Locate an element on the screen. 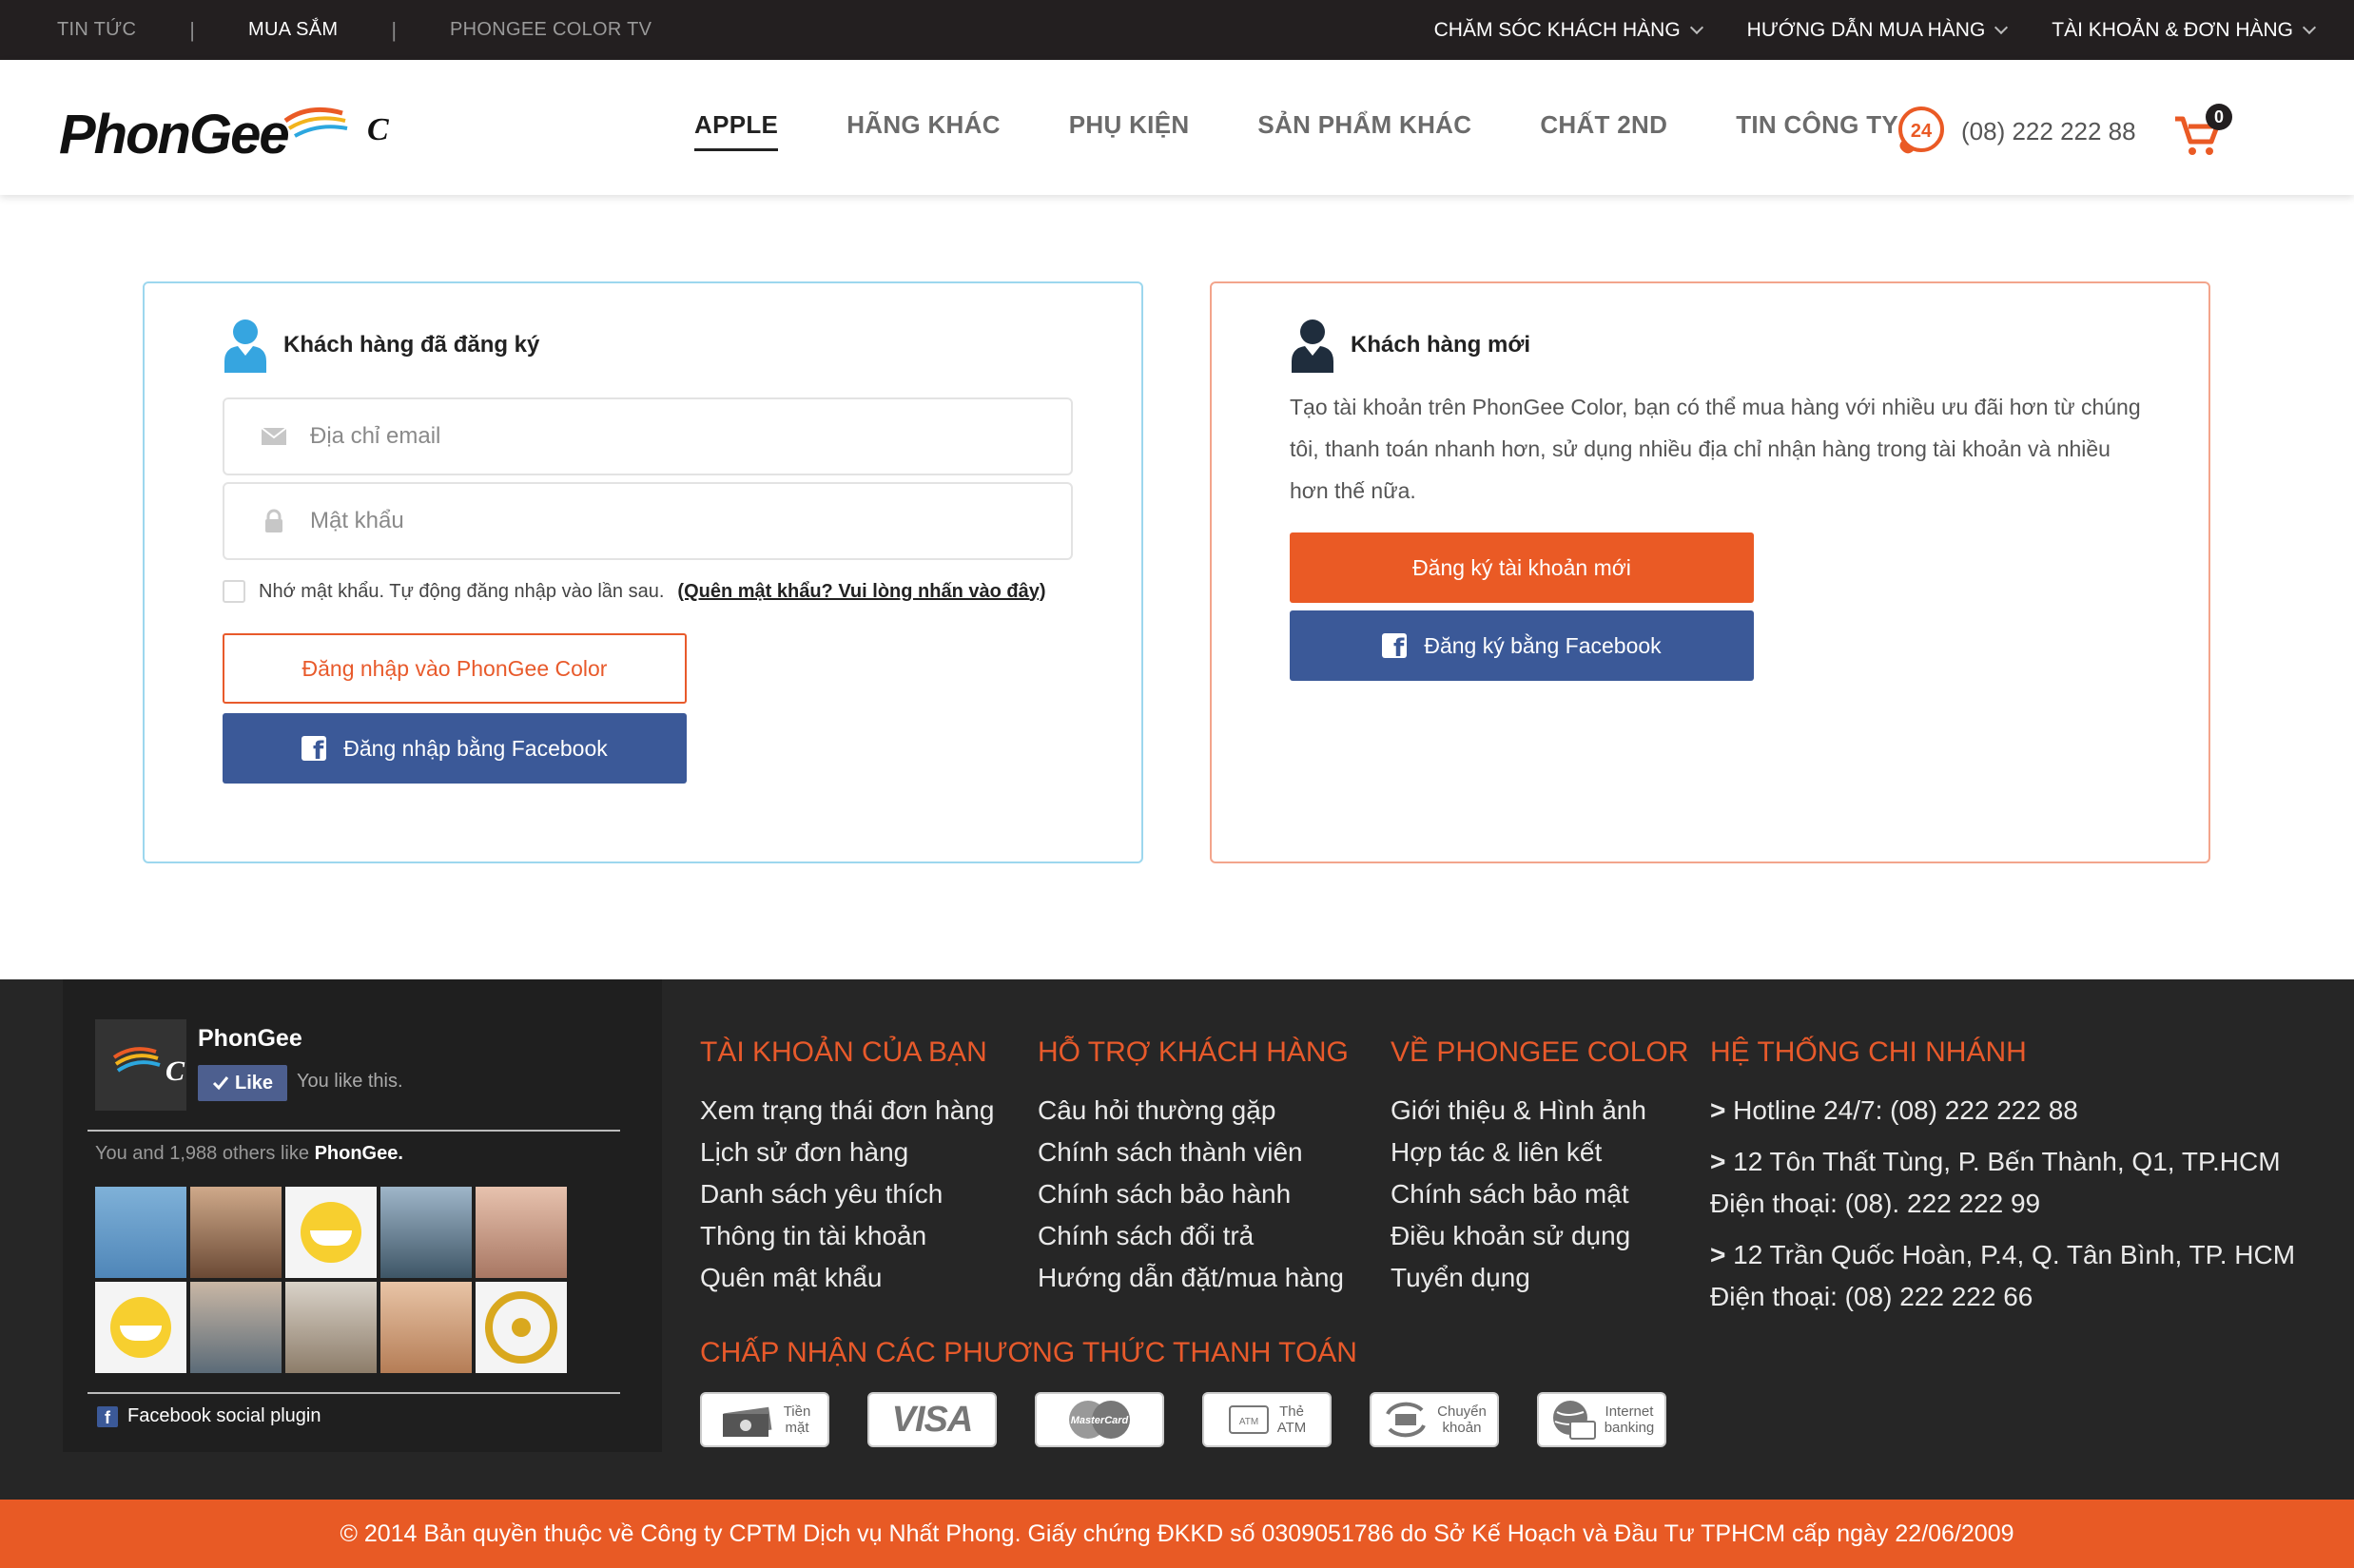 This screenshot has width=2354, height=1568. footer-link: Điều khoản sử dụng is located at coordinates (1539, 1236).